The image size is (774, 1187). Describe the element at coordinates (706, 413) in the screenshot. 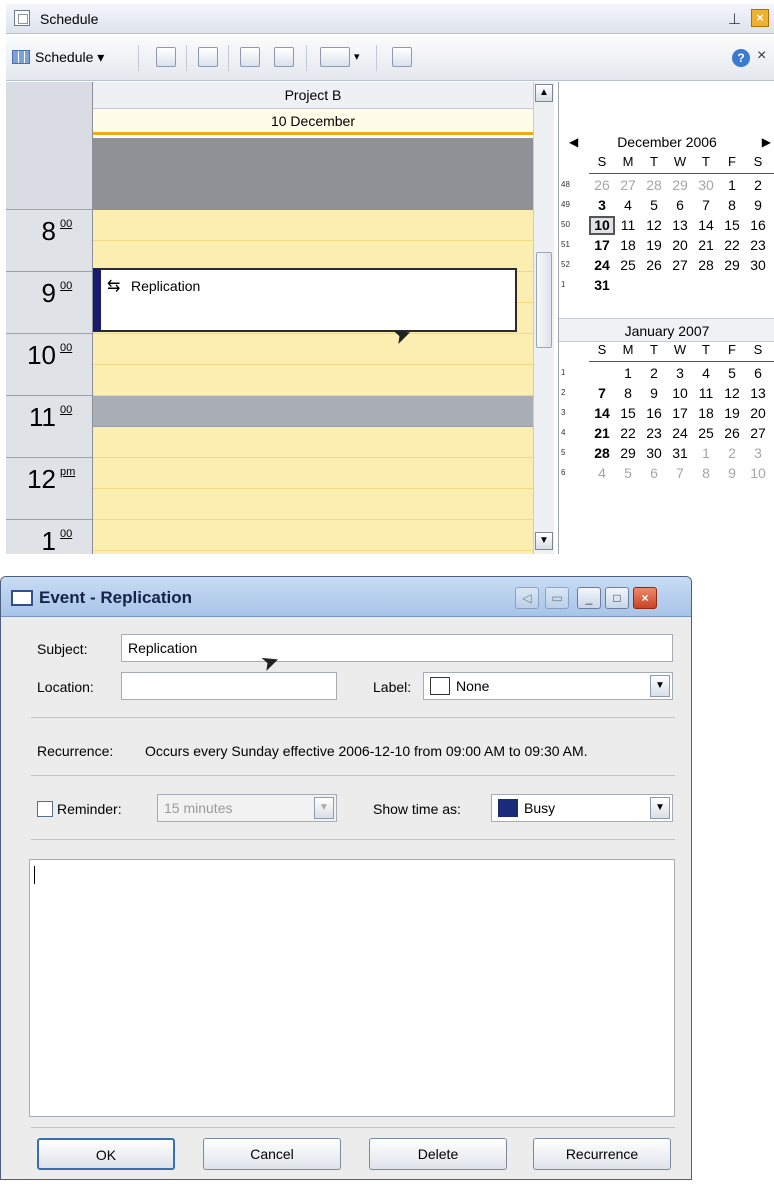

I see `calendar-day: 18` at that location.